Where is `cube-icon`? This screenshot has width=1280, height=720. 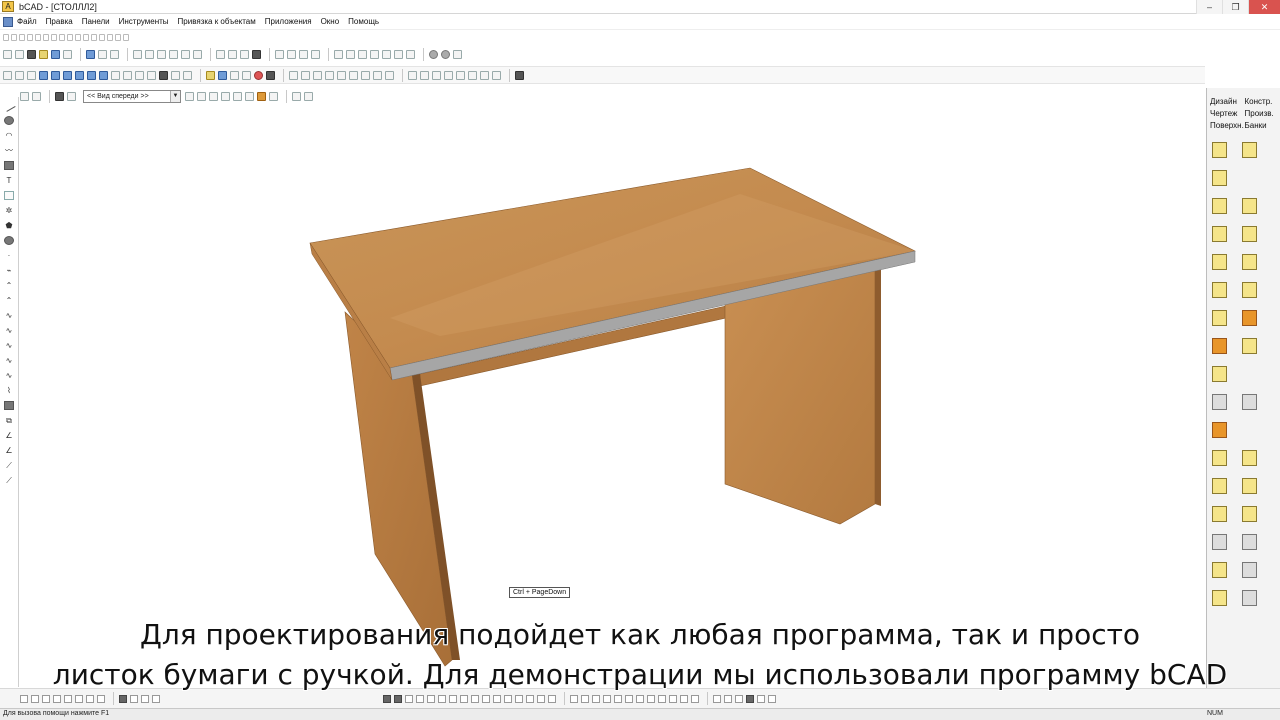 cube-icon is located at coordinates (296, 96).